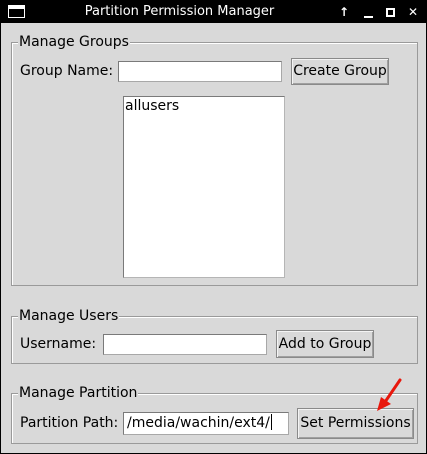  Describe the element at coordinates (74, 42) in the screenshot. I see `manage-groups-legend: Manage Groups` at that location.